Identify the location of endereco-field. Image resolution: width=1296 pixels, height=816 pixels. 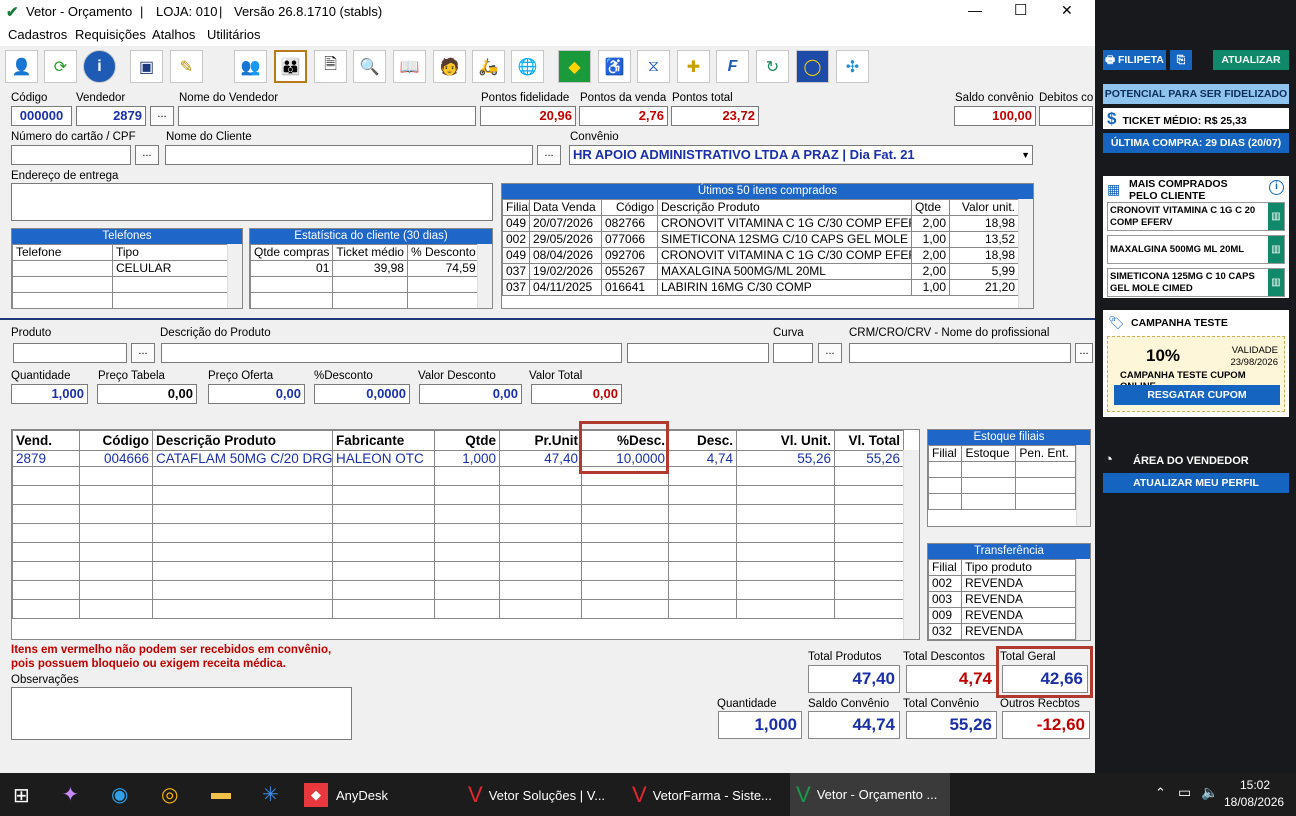
(252, 202).